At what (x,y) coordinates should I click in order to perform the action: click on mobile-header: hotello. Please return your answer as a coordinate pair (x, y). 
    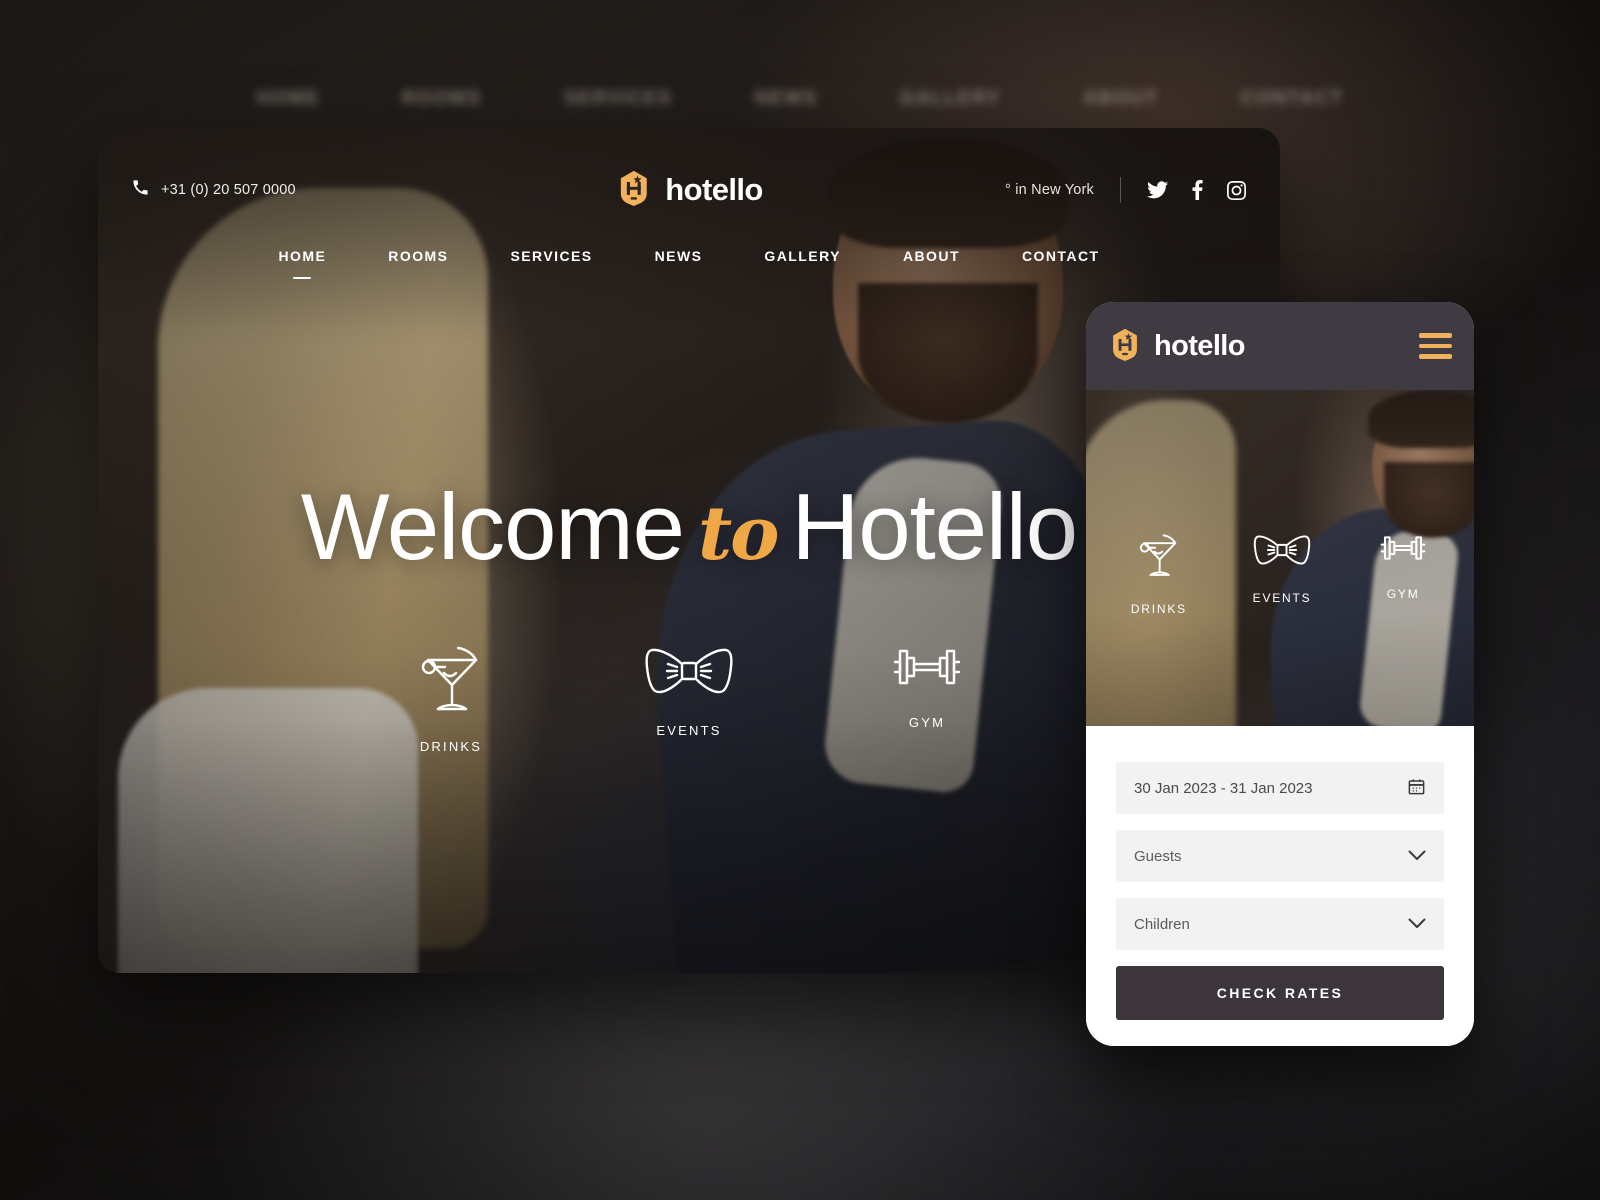
    Looking at the image, I should click on (1280, 346).